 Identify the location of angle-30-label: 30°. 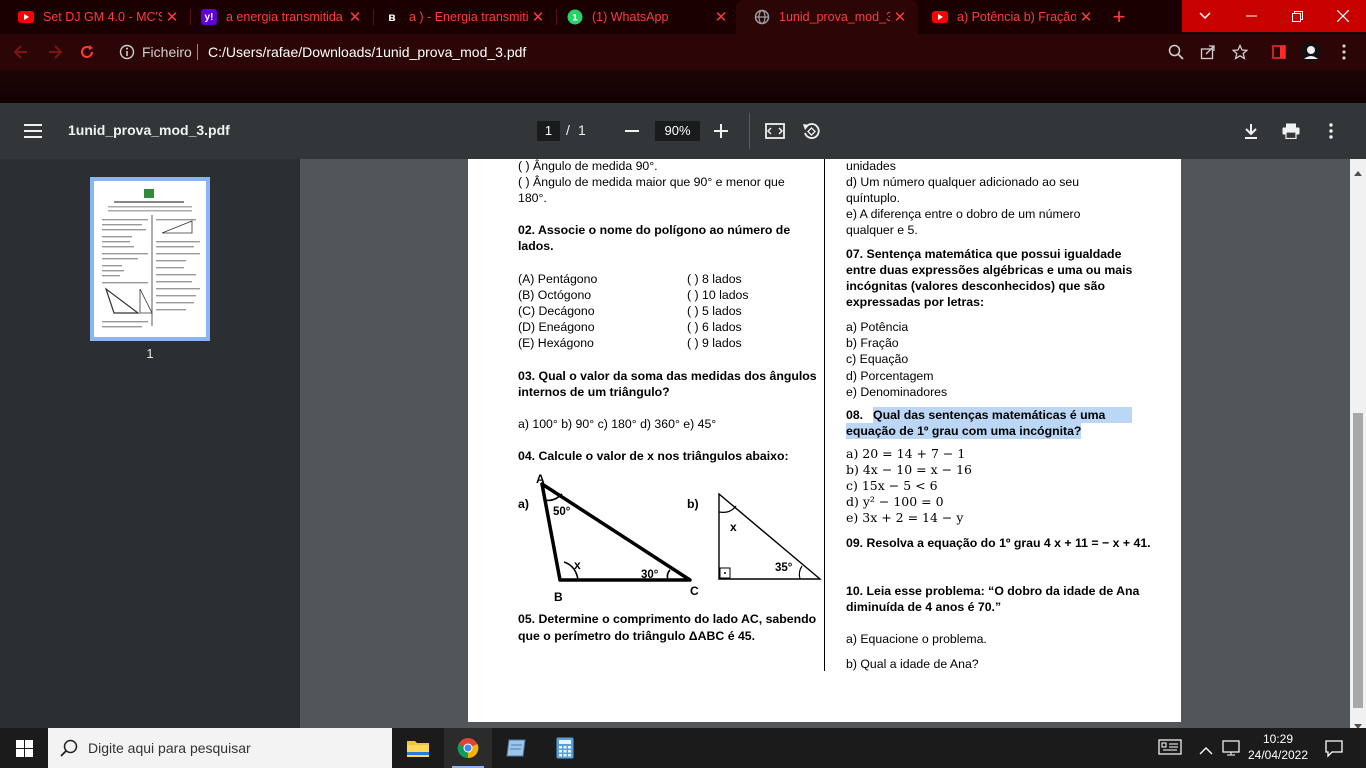
(650, 575).